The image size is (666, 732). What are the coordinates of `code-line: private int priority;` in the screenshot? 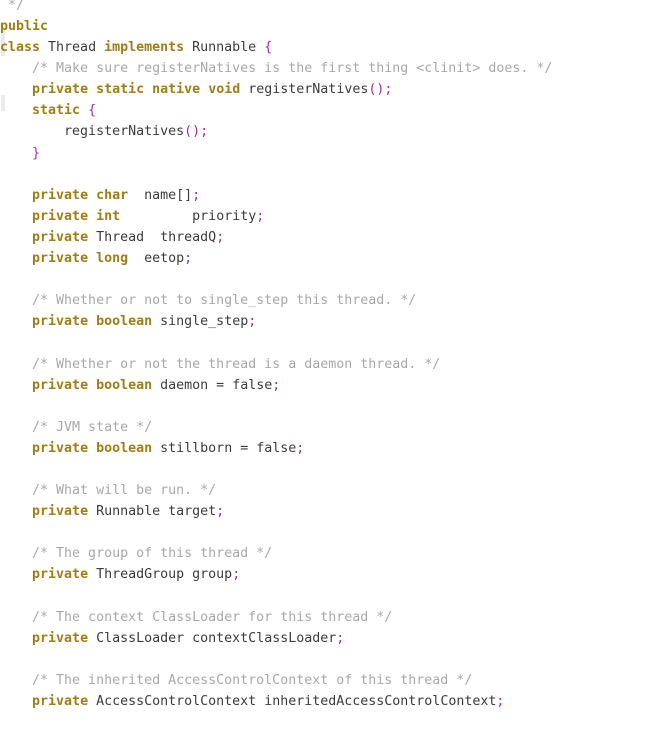 It's located at (333, 216).